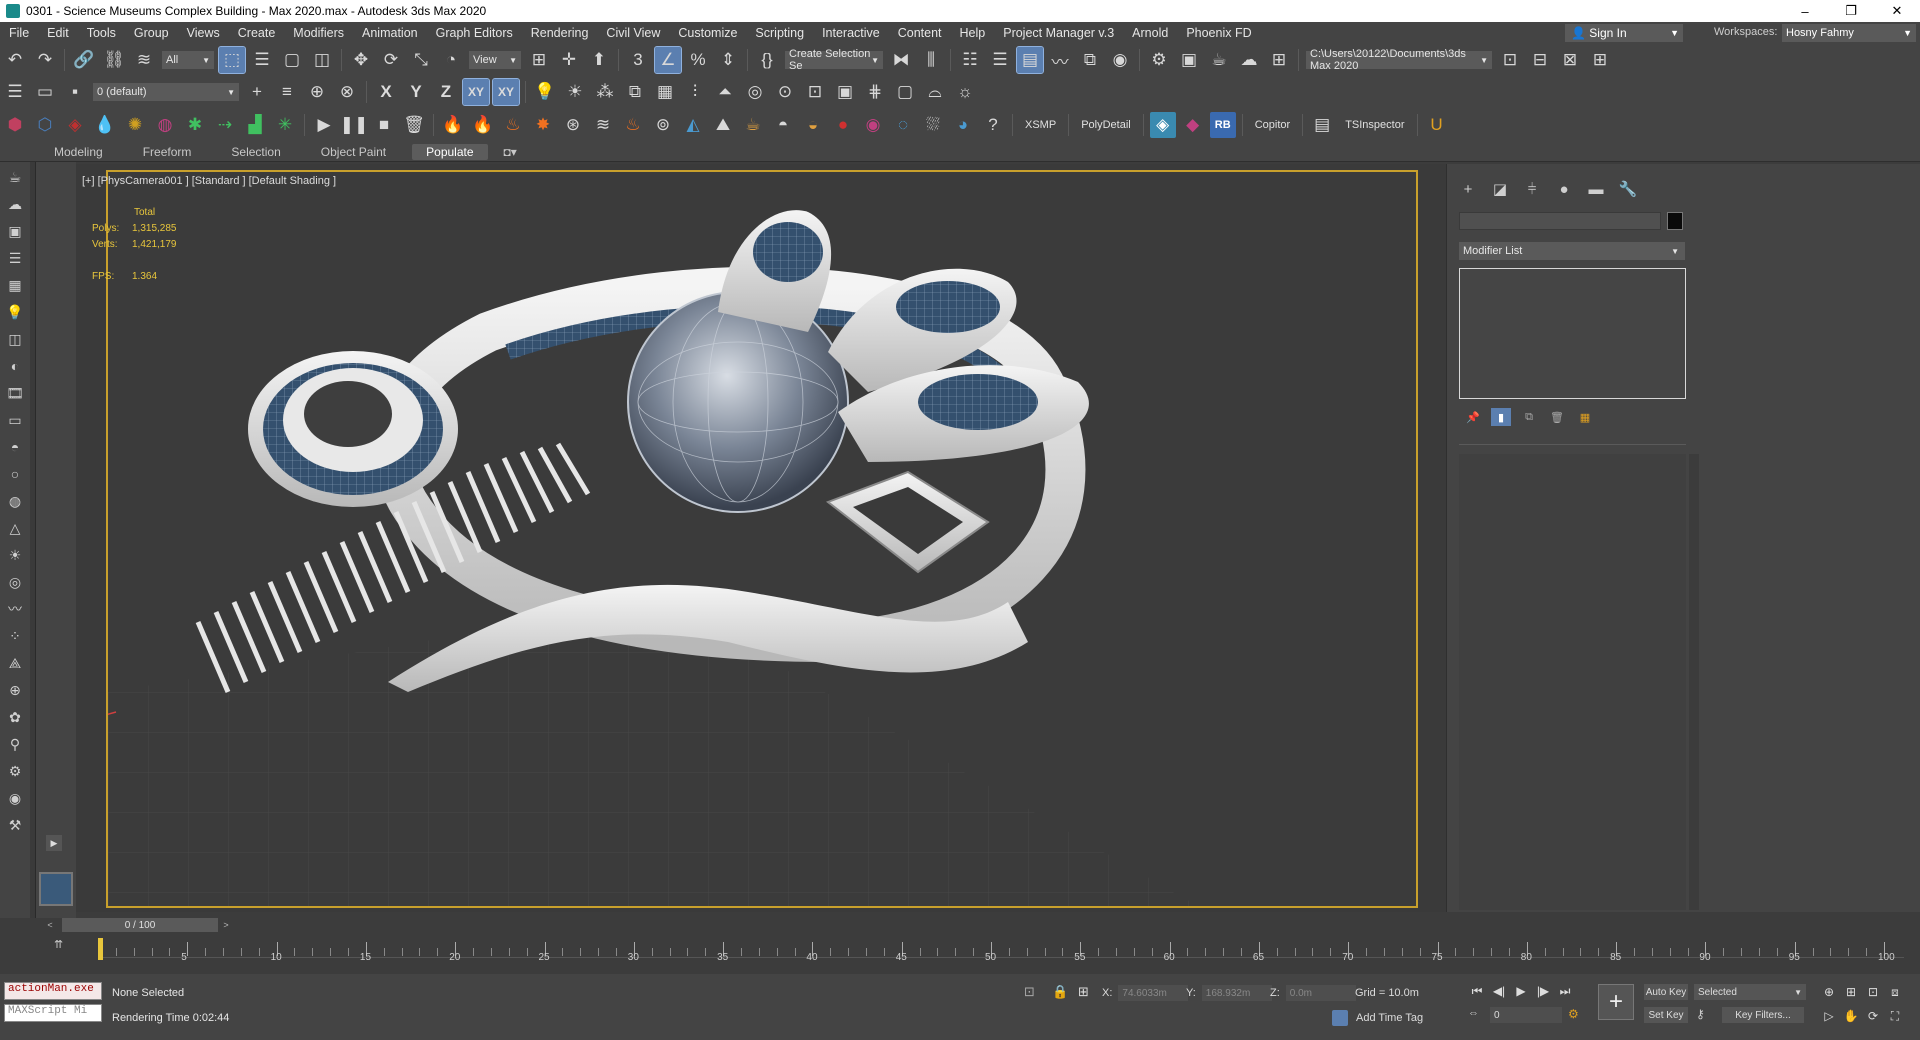  I want to click on time-config-gear-icon: ⚙, so click(1573, 1014).